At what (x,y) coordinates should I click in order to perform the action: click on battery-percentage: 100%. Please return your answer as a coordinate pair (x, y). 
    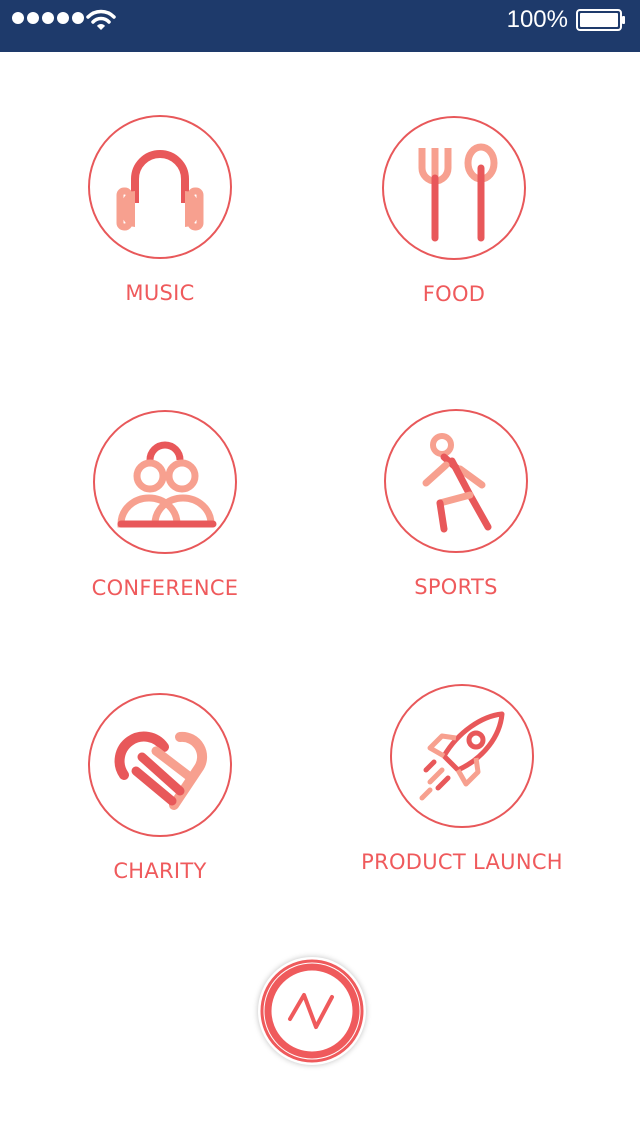
    Looking at the image, I should click on (537, 19).